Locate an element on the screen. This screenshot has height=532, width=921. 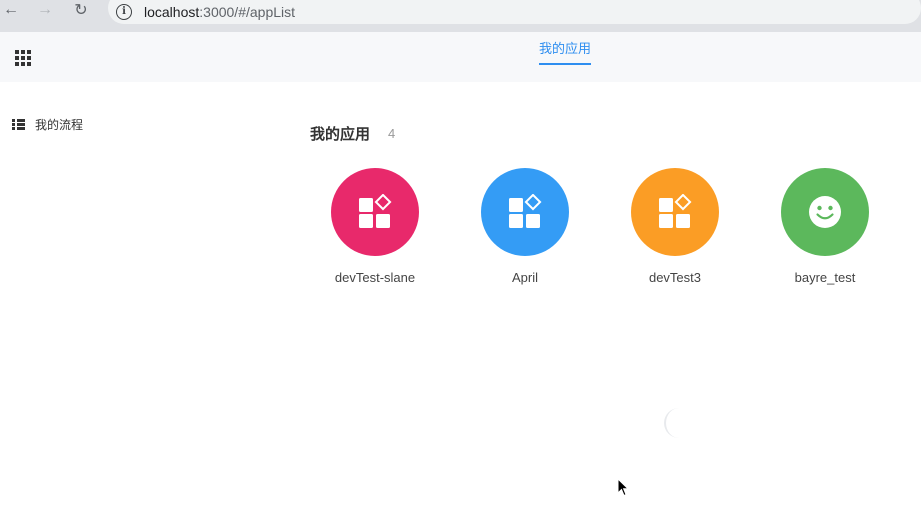
sidebar-item-my-process: 我的流程 is located at coordinates (47, 124).